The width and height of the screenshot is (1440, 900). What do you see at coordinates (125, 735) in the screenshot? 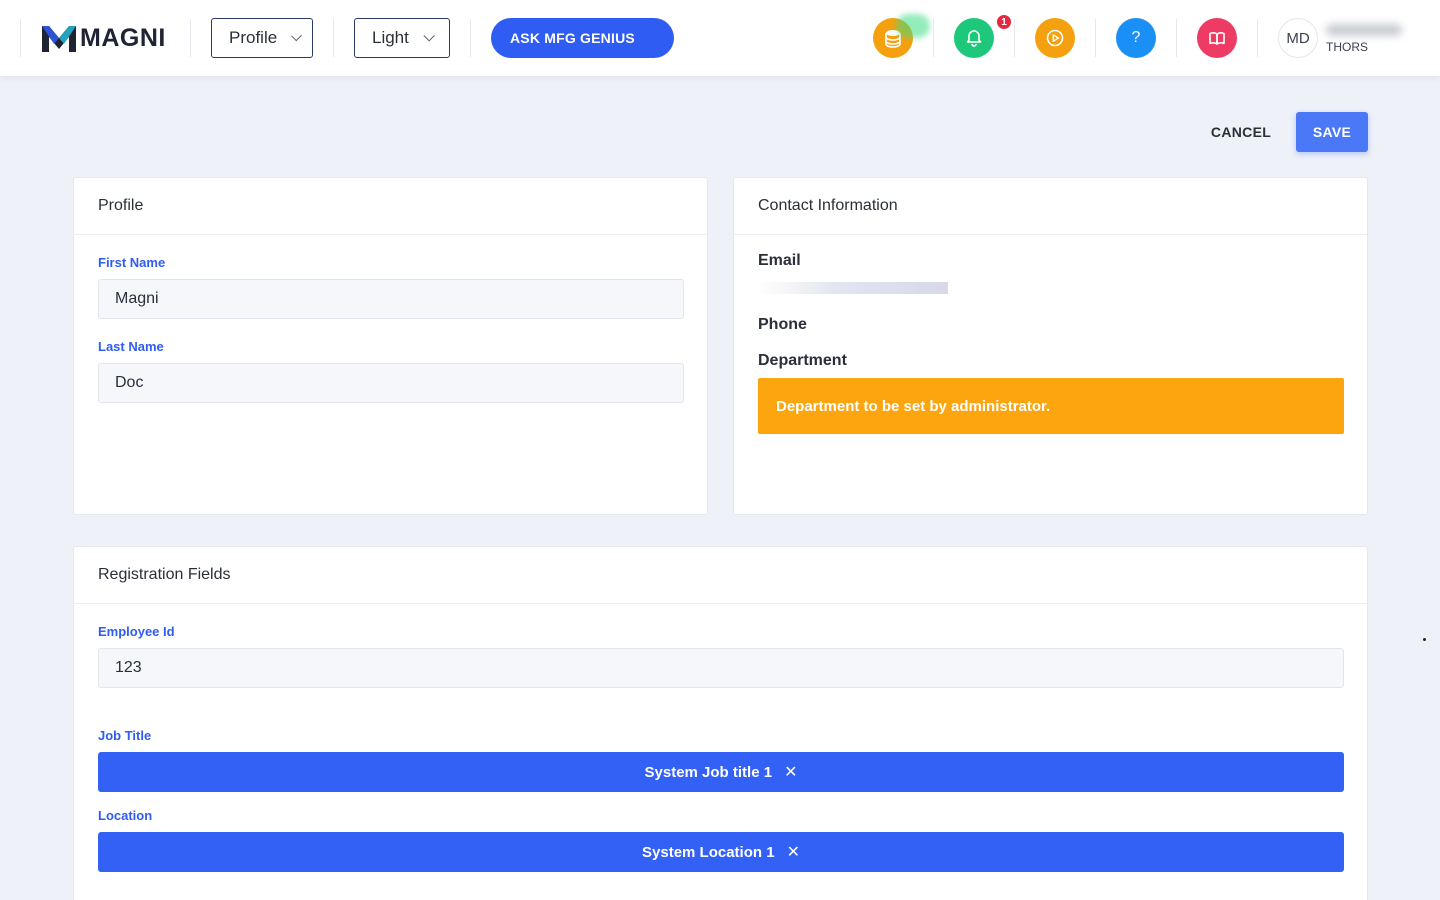
I see `job-title-label: Job Title` at bounding box center [125, 735].